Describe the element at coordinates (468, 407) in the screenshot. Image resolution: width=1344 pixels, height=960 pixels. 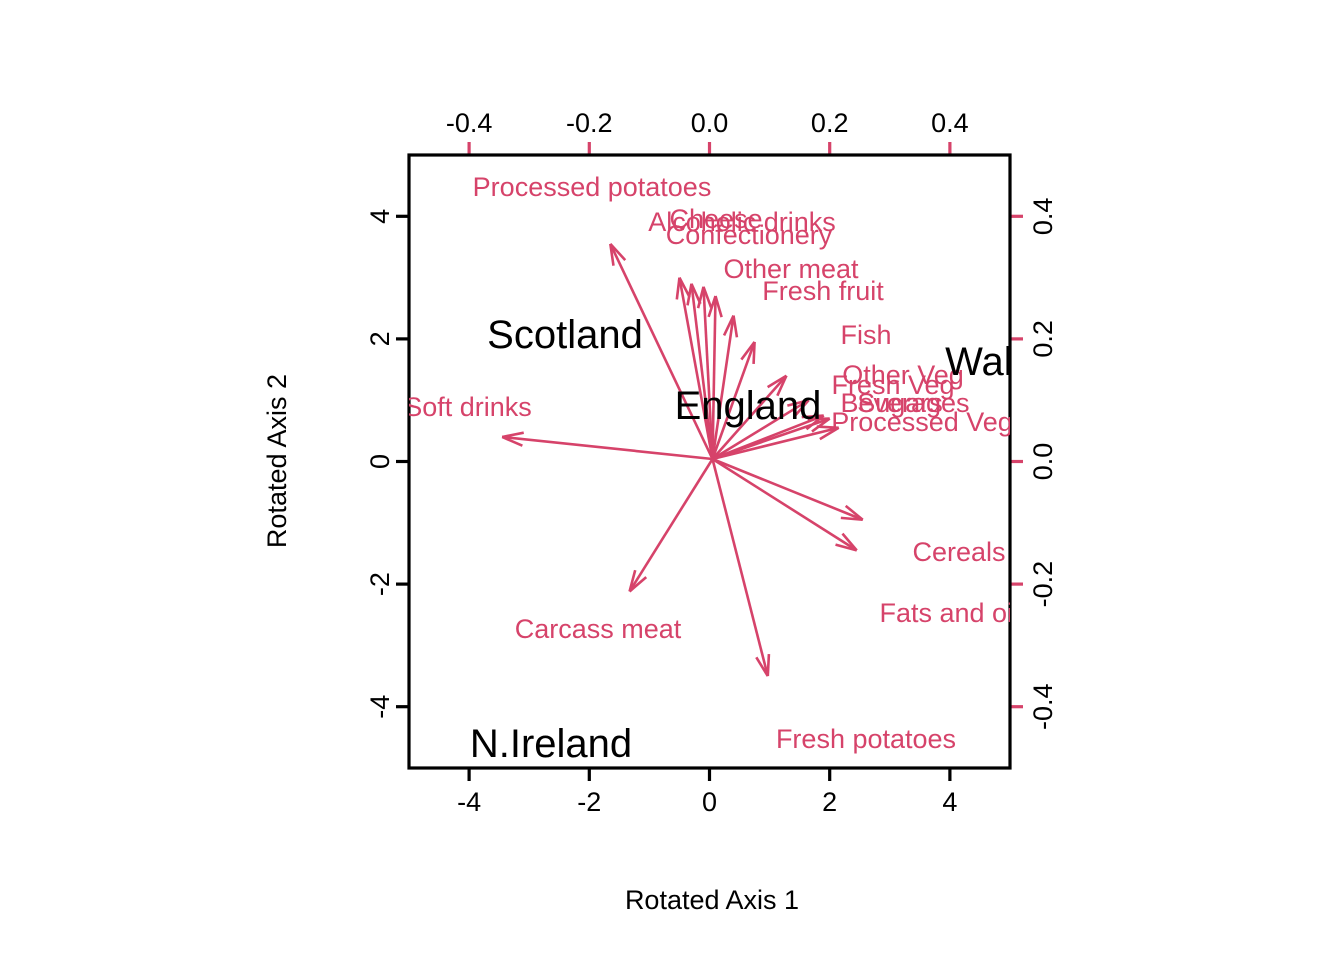
I see `variable-label: Soft drinks` at that location.